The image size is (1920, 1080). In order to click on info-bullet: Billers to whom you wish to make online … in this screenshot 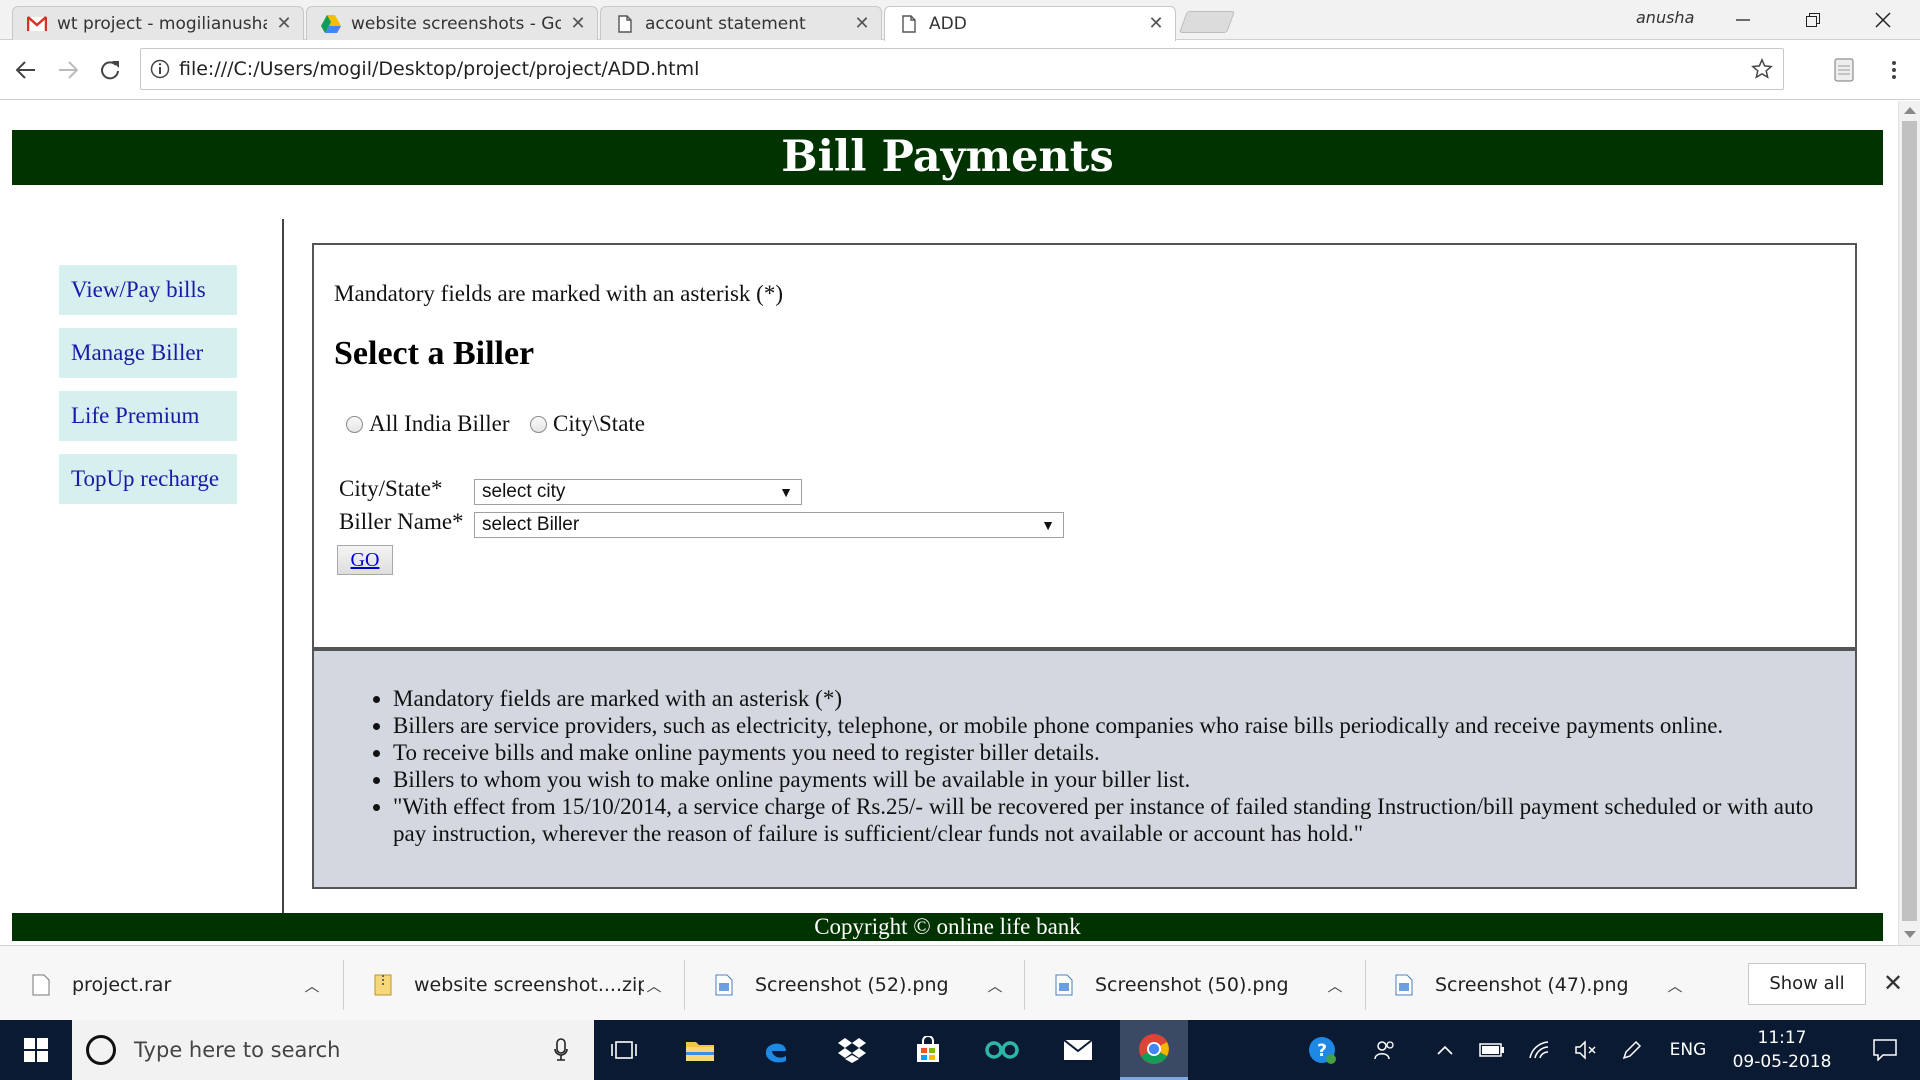, I will do `click(1108, 779)`.